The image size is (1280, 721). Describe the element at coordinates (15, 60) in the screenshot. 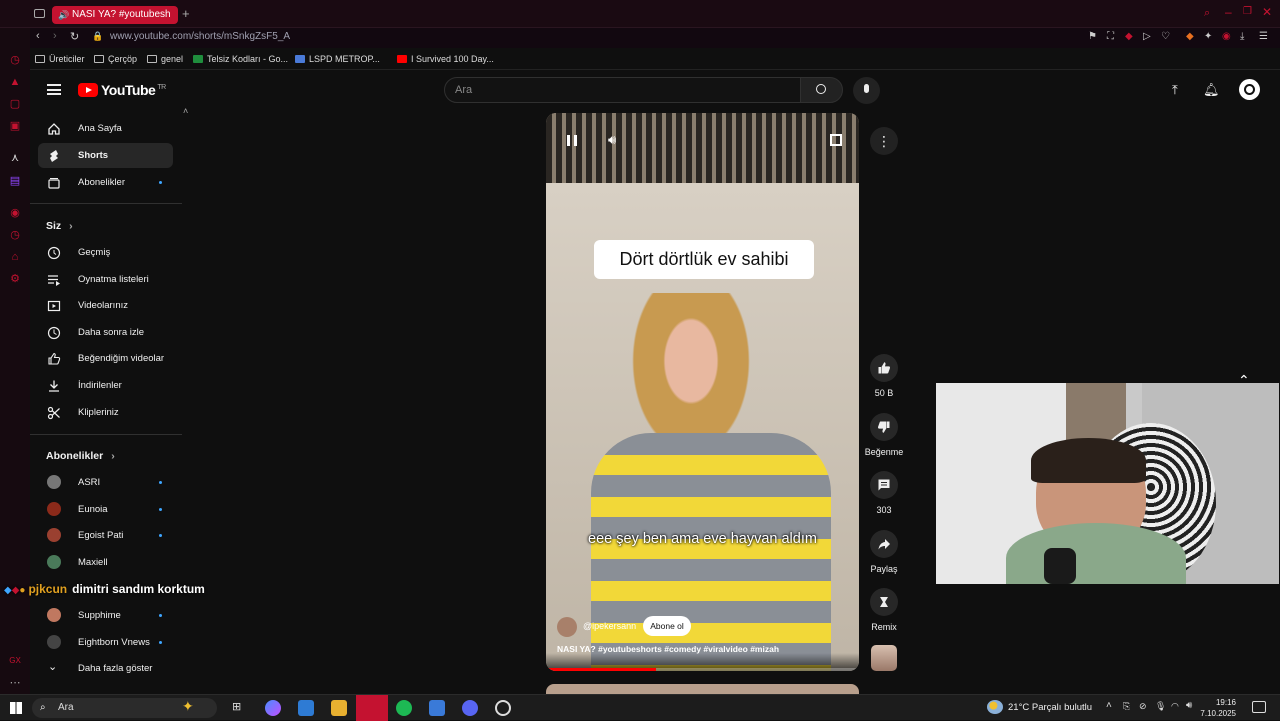

I see `history-icon: ◷` at that location.